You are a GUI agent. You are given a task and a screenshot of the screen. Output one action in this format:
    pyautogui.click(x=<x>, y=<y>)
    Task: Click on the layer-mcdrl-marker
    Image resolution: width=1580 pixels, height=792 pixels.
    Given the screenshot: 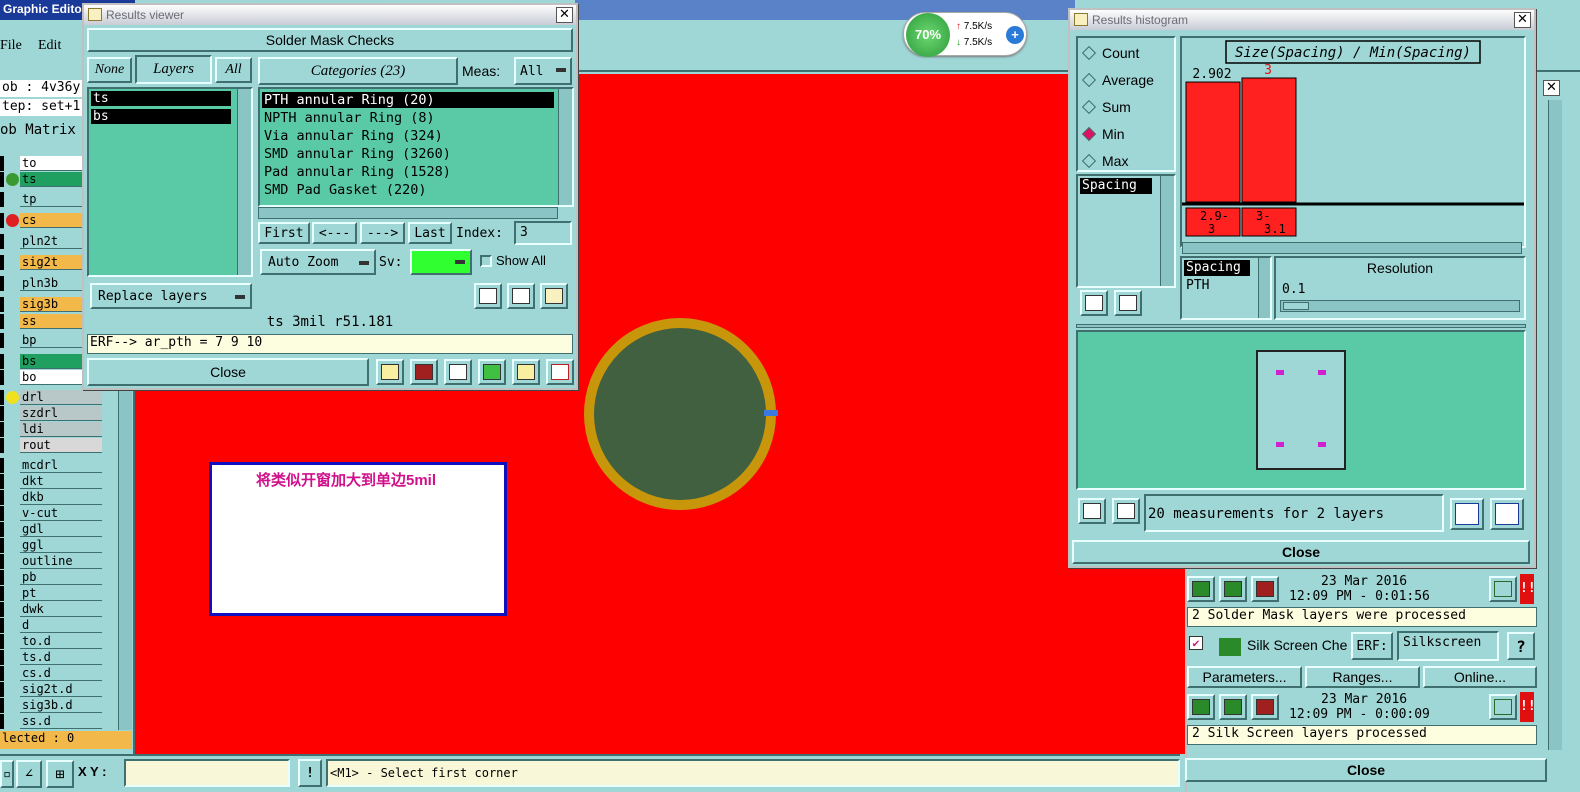 What is the action you would take?
    pyautogui.click(x=2, y=465)
    